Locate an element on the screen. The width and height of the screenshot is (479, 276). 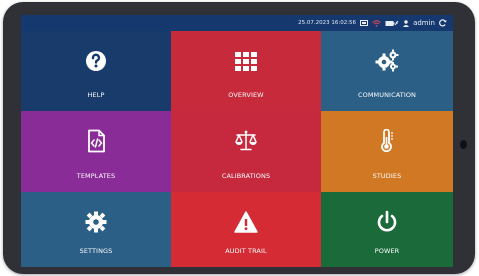
warning-icon is located at coordinates (246, 222).